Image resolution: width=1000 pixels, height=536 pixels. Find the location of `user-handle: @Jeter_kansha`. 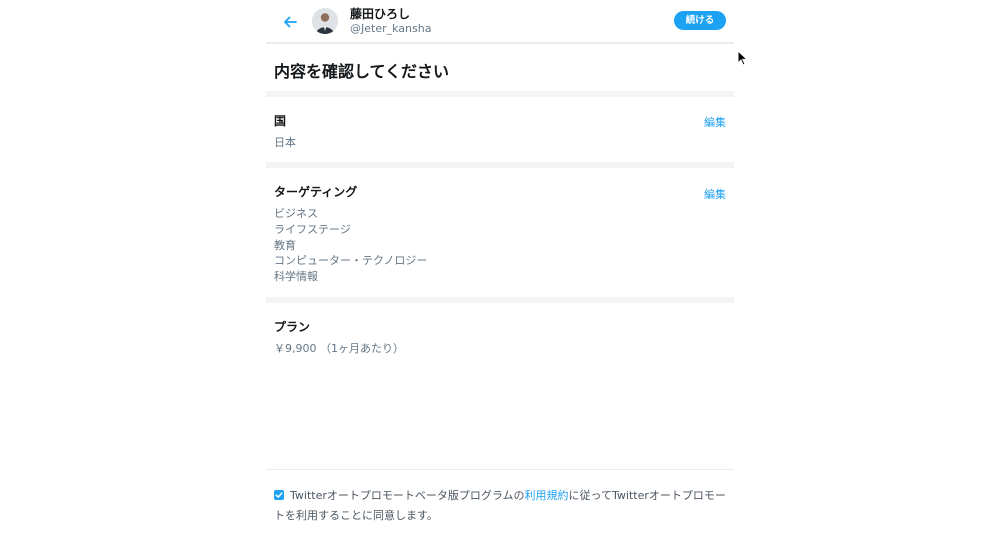

user-handle: @Jeter_kansha is located at coordinates (391, 28).